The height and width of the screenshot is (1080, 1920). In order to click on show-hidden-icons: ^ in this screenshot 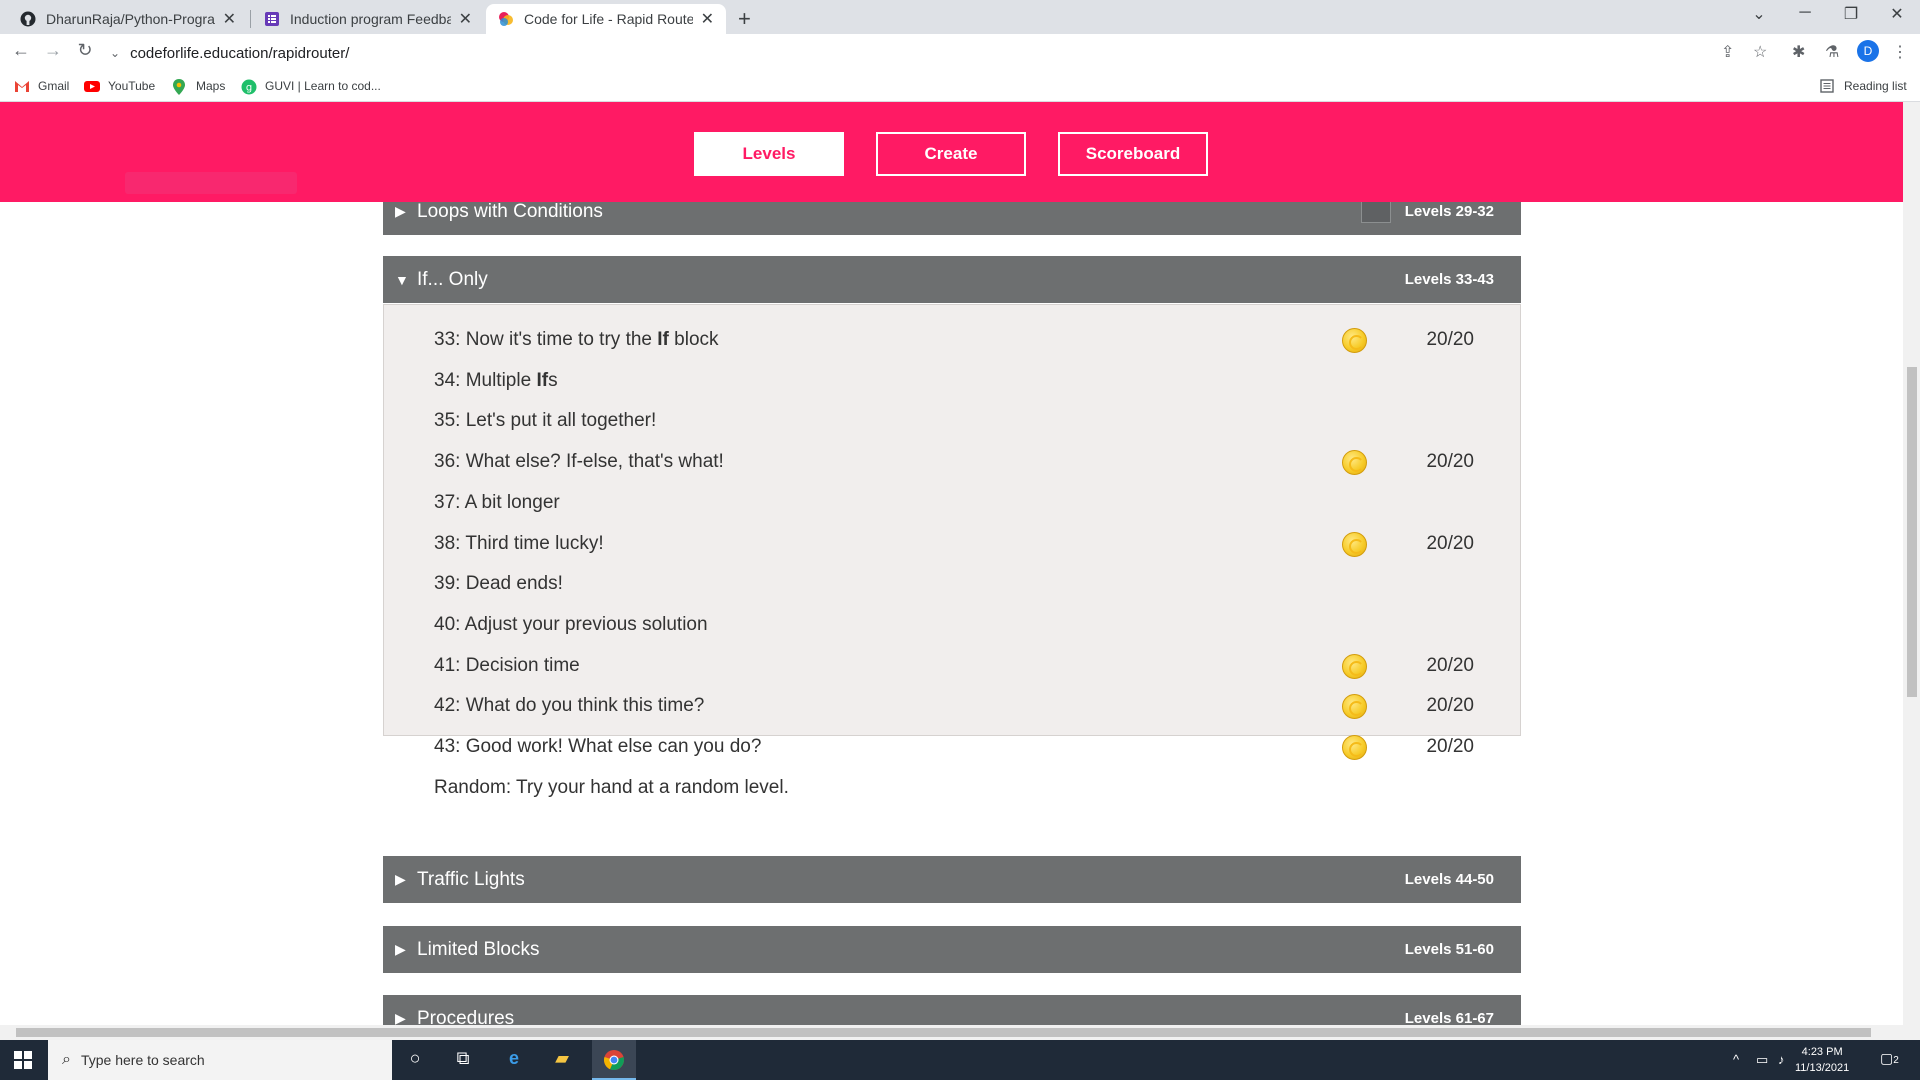, I will do `click(1736, 1059)`.